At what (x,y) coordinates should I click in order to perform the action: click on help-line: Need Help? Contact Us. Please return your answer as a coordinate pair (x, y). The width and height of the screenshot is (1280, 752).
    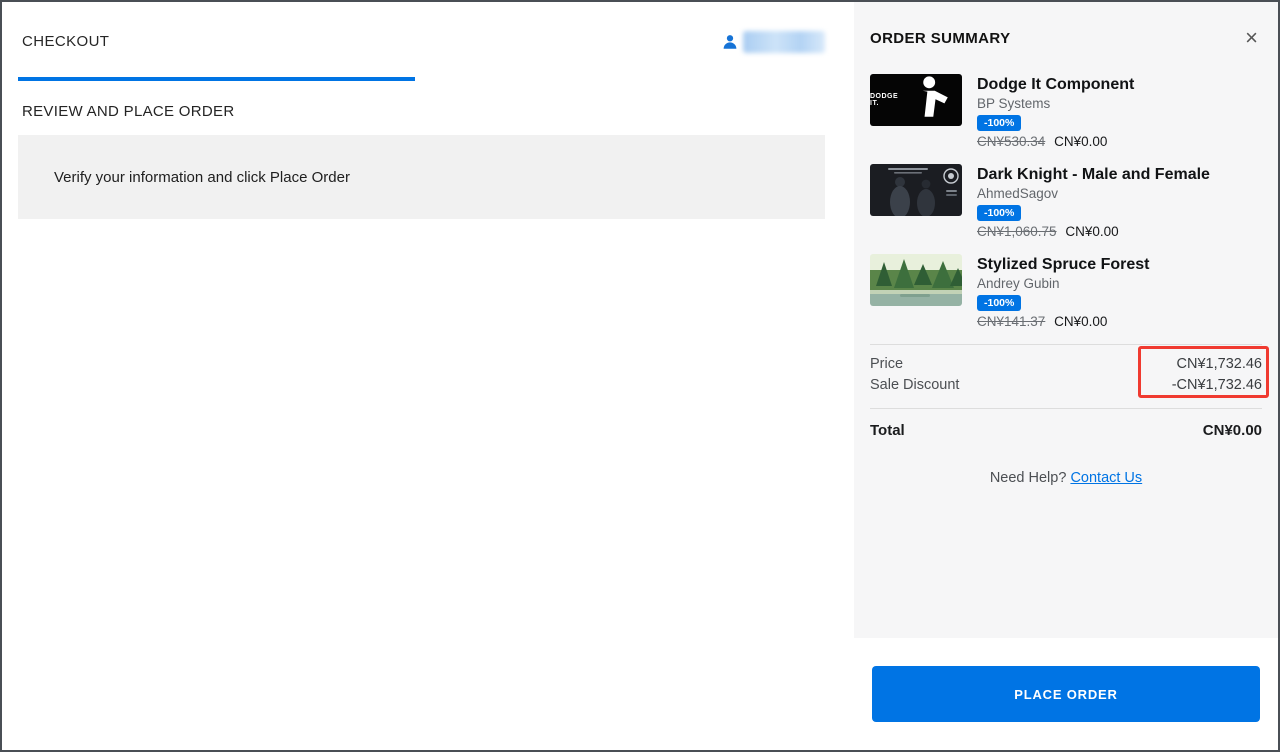
    Looking at the image, I should click on (1066, 478).